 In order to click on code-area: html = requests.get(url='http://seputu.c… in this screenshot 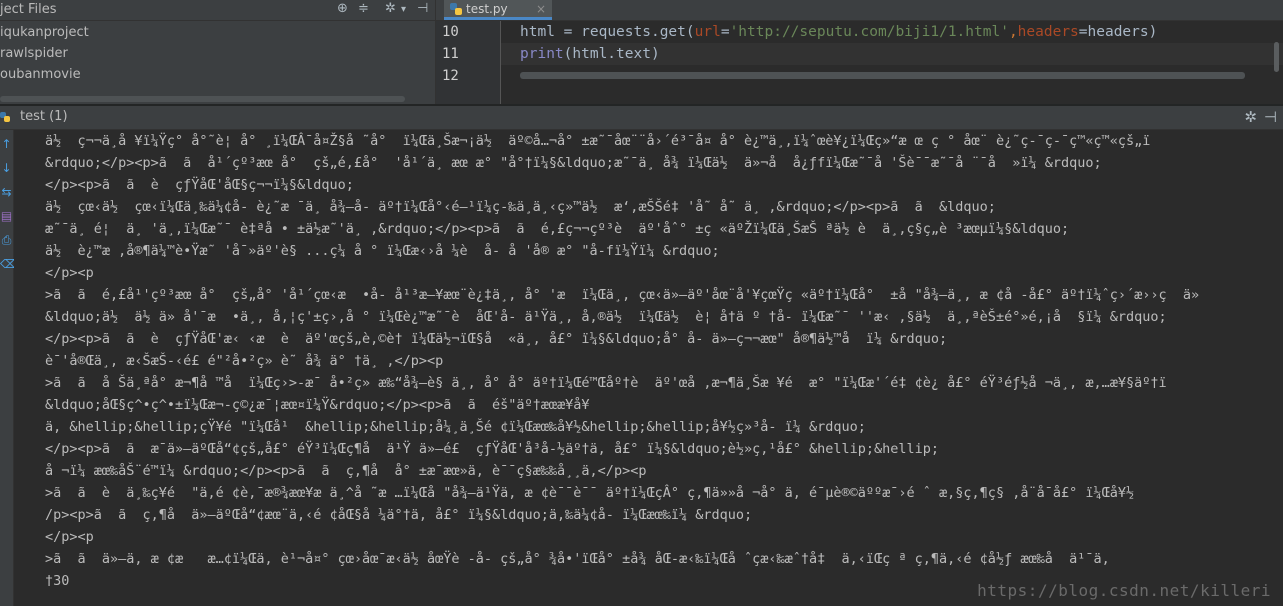, I will do `click(892, 62)`.